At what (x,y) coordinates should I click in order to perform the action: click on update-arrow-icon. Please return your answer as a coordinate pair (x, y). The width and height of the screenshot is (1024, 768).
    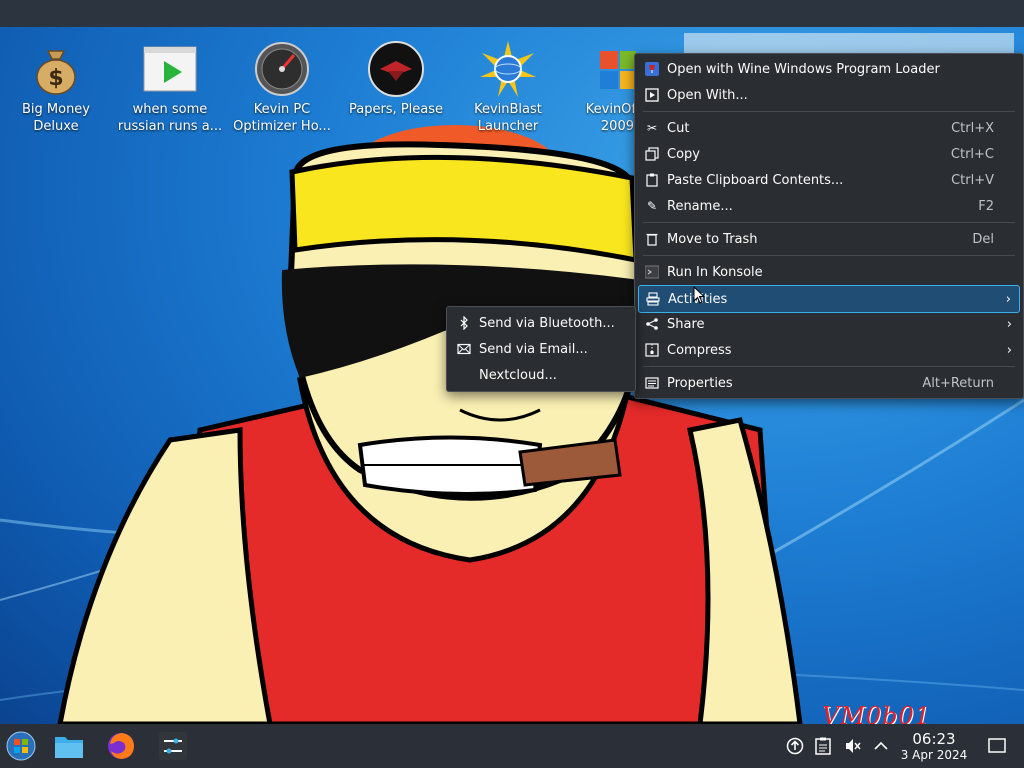
    Looking at the image, I should click on (795, 746).